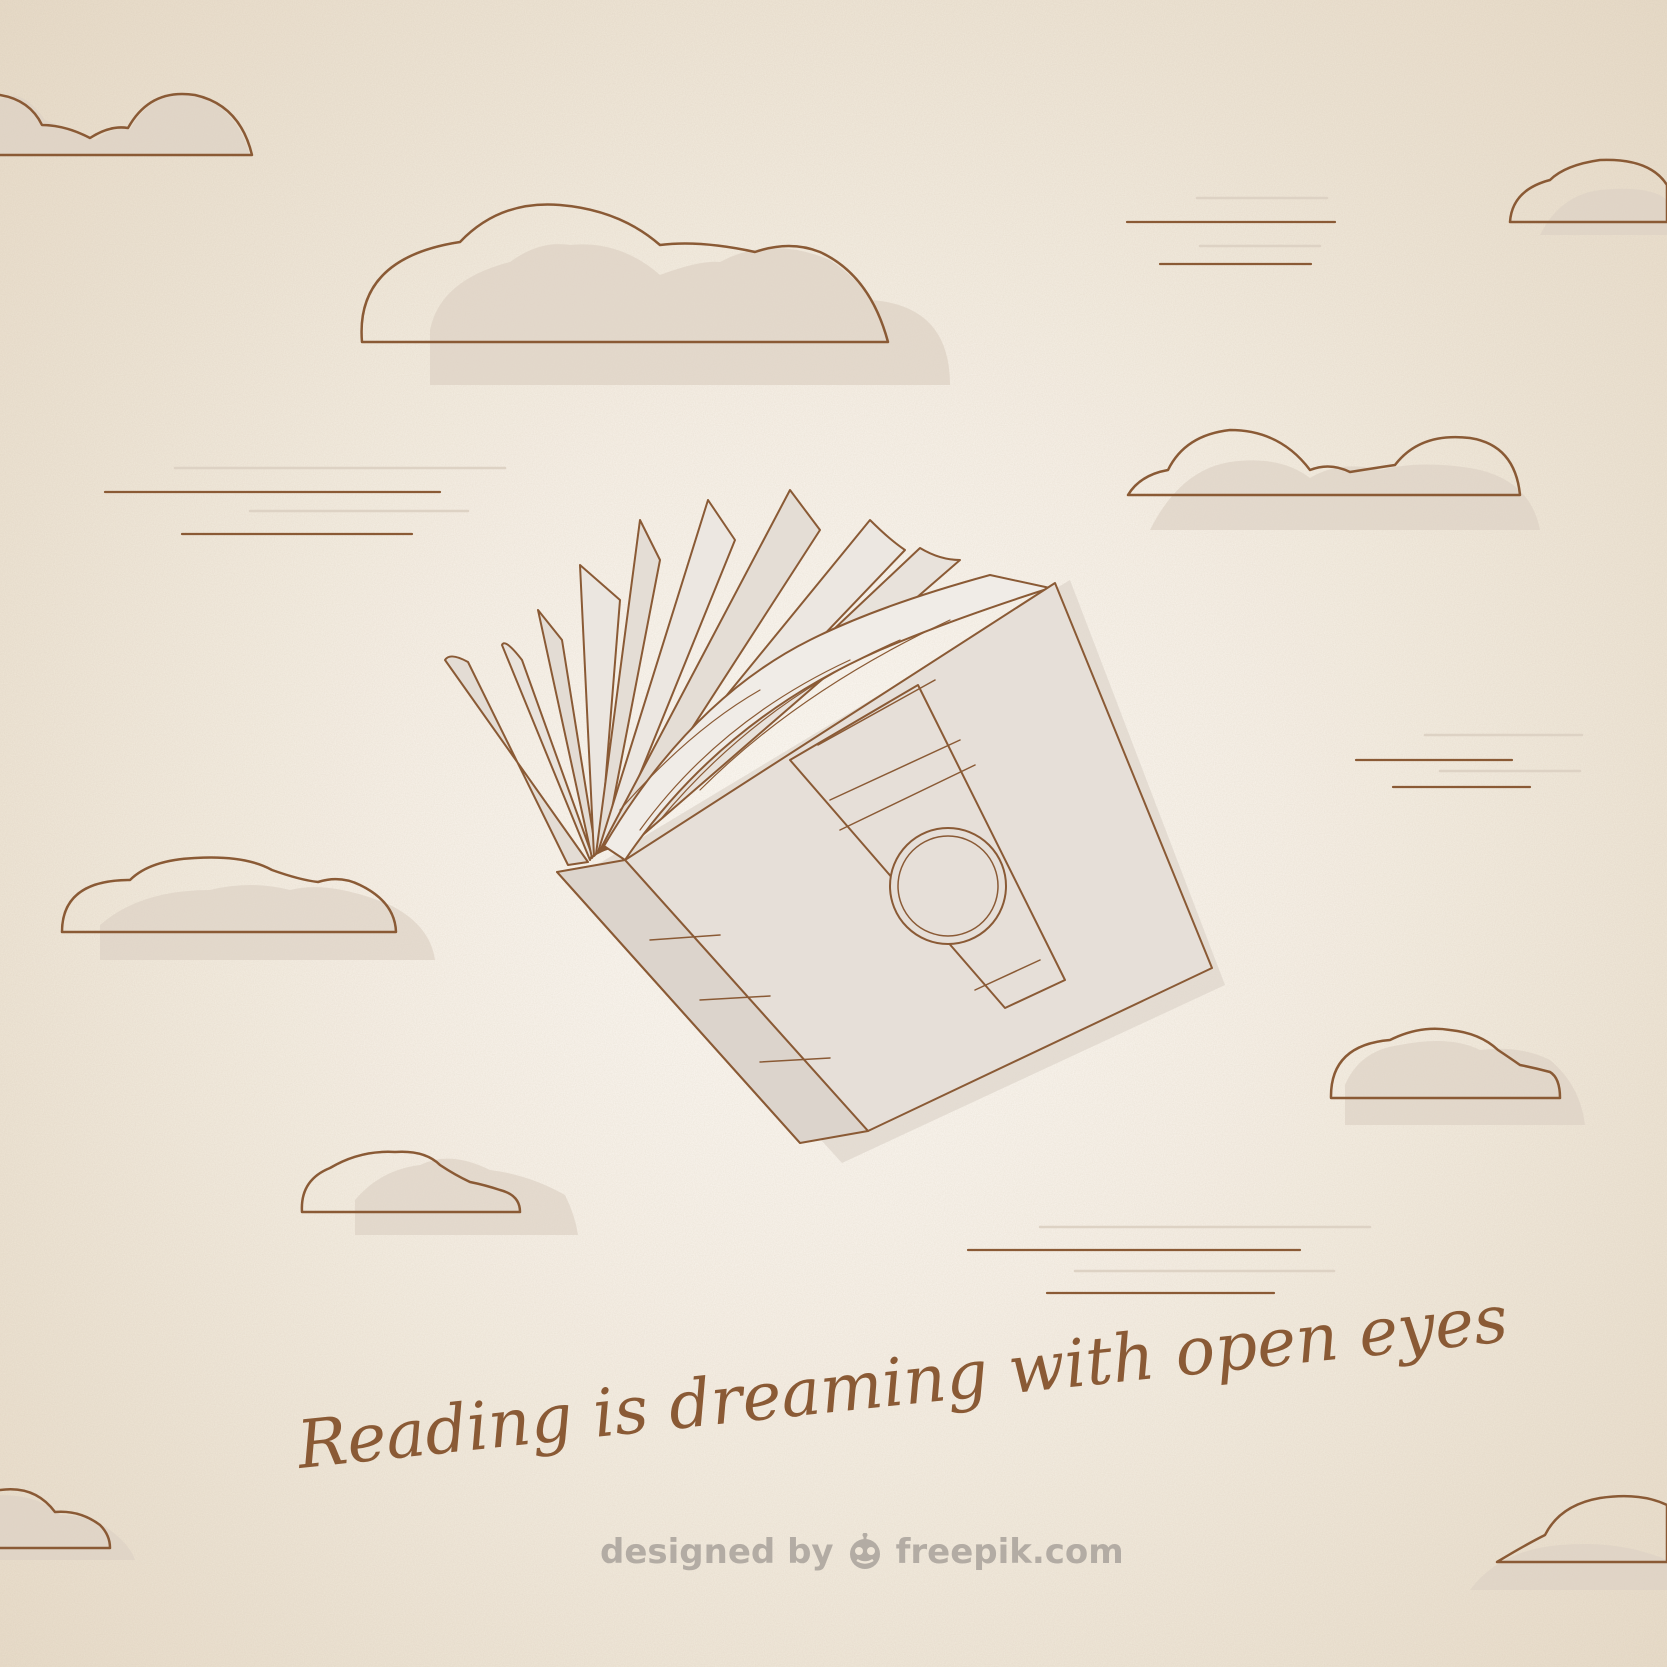 The height and width of the screenshot is (1667, 1667). I want to click on quote-area: Reading is dreaming with open eyes, so click(902, 1382).